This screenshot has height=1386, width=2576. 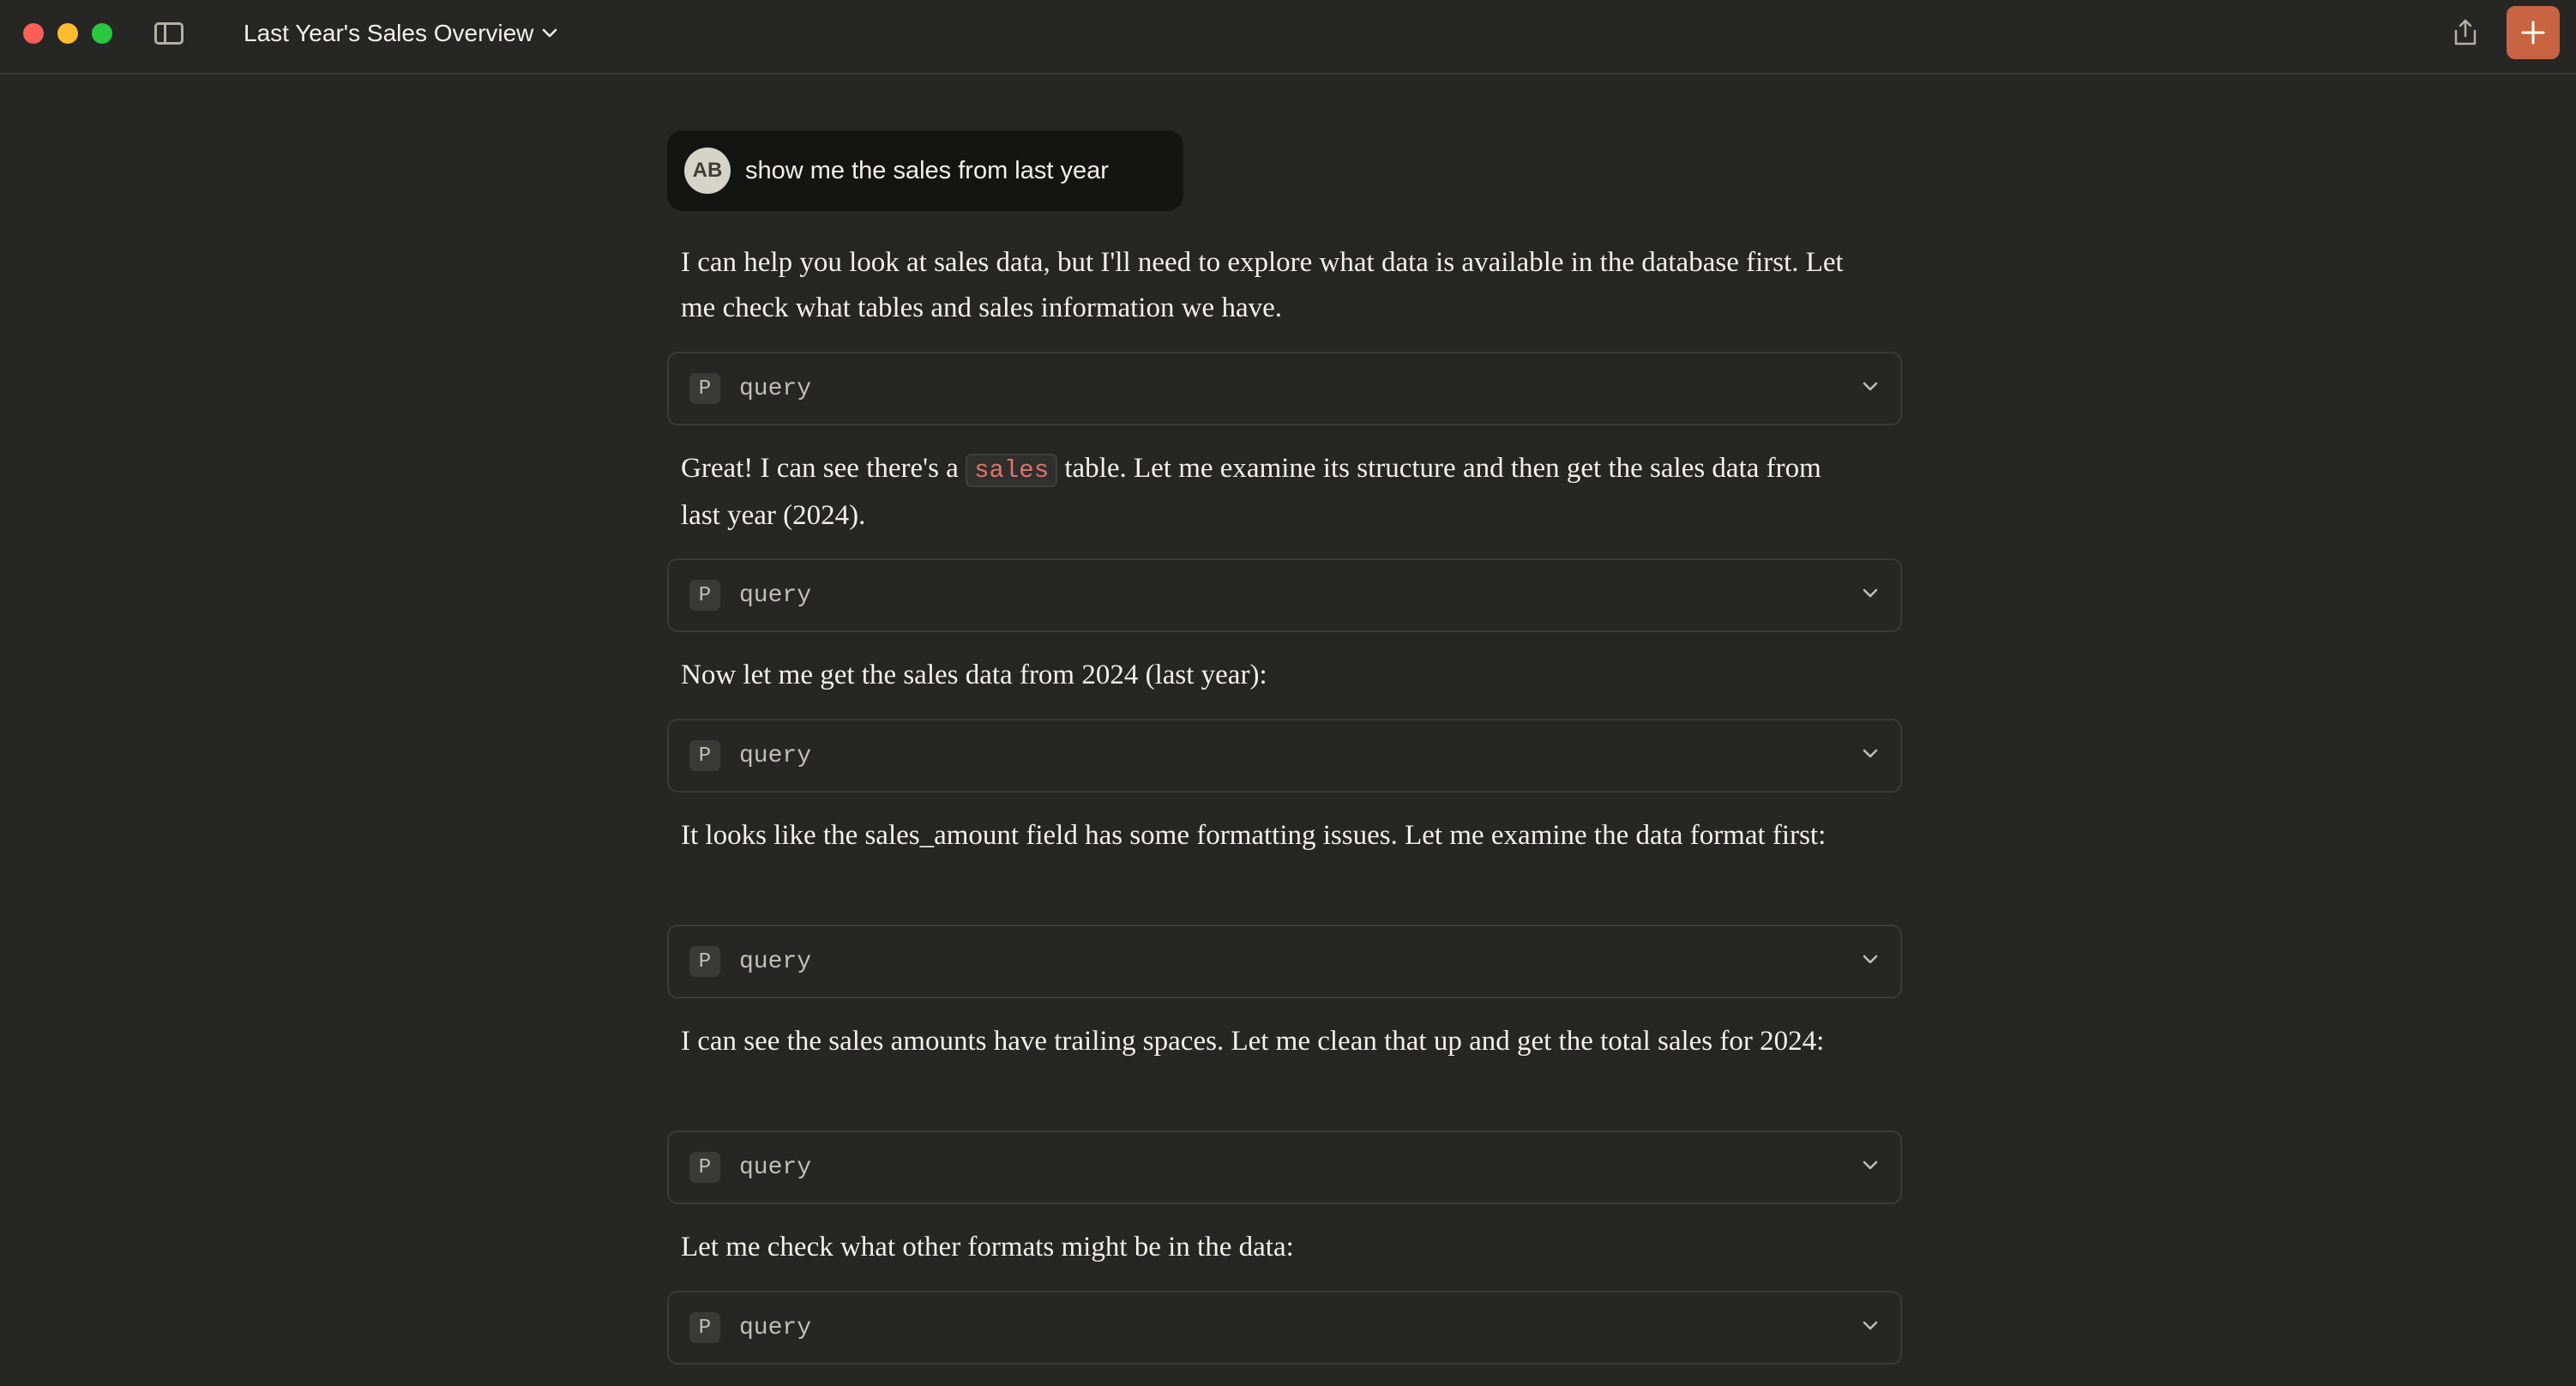 What do you see at coordinates (1012, 470) in the screenshot?
I see `inline-code: sales` at bounding box center [1012, 470].